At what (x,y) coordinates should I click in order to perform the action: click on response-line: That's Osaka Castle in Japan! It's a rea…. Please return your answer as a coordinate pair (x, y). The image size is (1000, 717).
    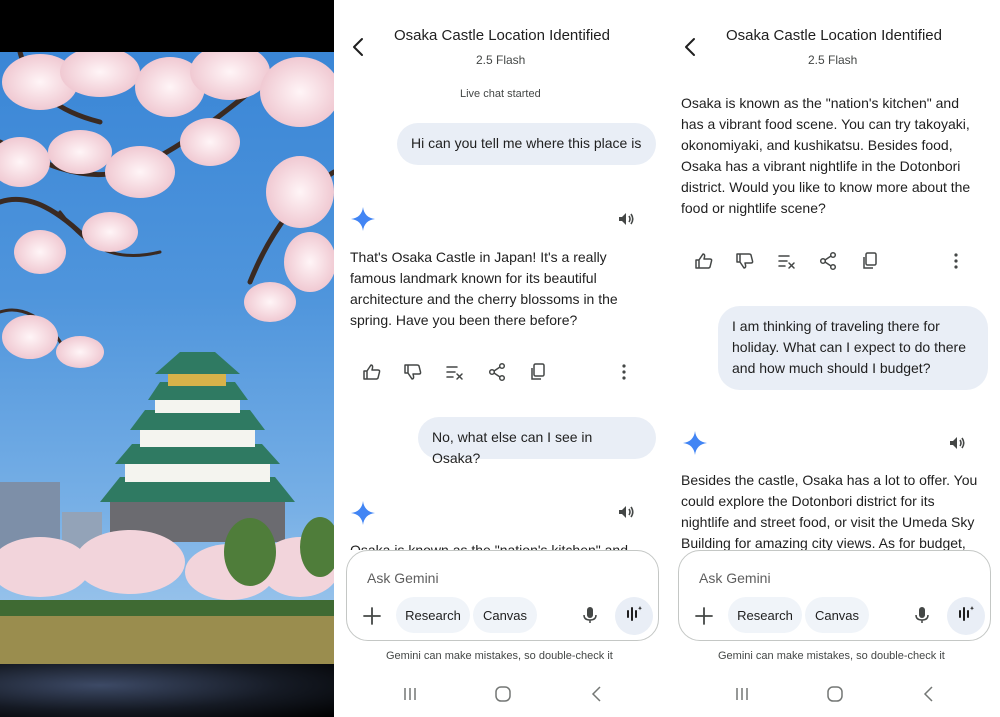
    Looking at the image, I should click on (478, 257).